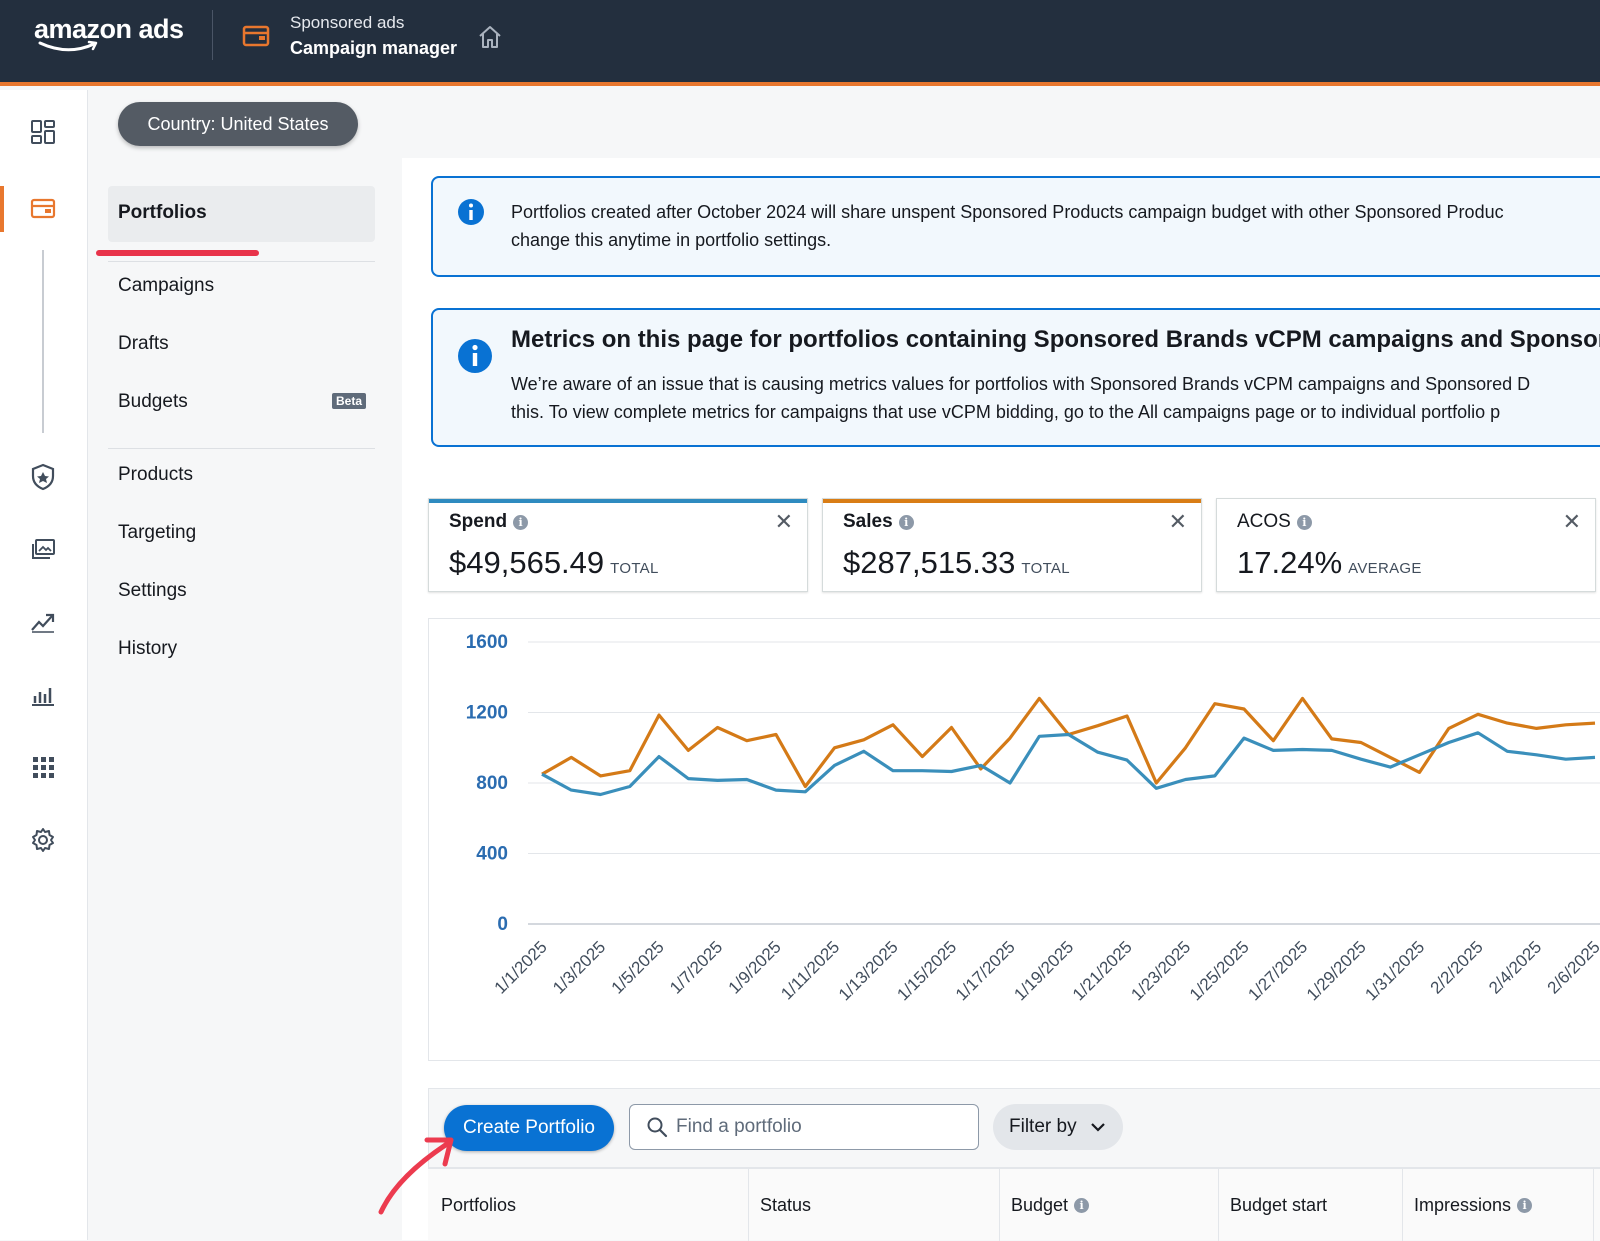 Image resolution: width=1600 pixels, height=1241 pixels. What do you see at coordinates (1097, 1127) in the screenshot?
I see `chevron-down-icon` at bounding box center [1097, 1127].